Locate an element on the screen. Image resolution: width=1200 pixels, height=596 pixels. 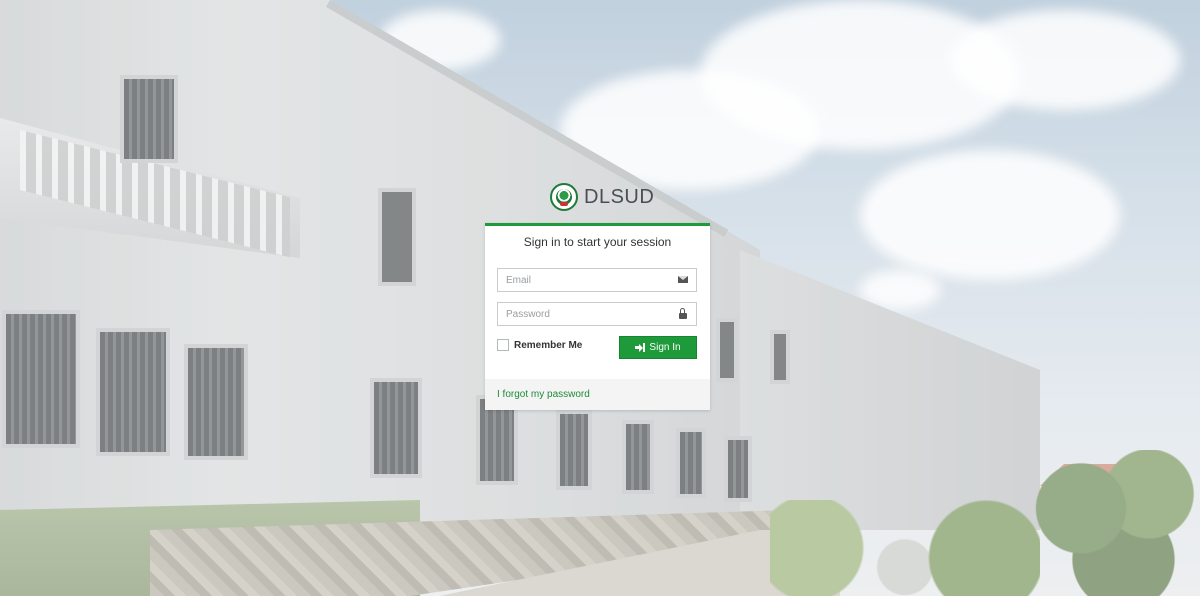
sign-in-label: Sign In is located at coordinates (665, 347).